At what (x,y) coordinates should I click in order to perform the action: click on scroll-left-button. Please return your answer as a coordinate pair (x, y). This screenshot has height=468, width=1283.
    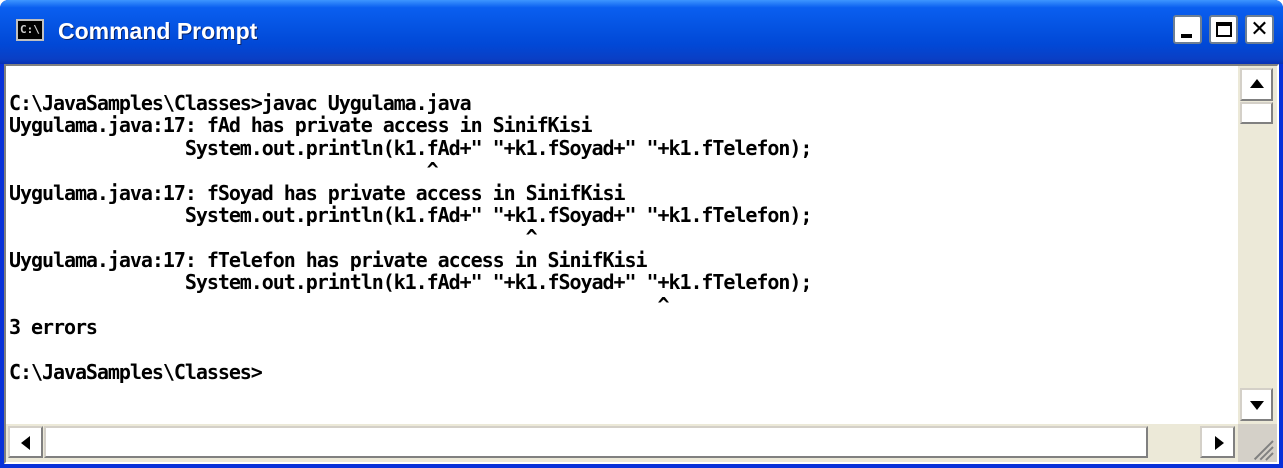
    Looking at the image, I should click on (25, 442).